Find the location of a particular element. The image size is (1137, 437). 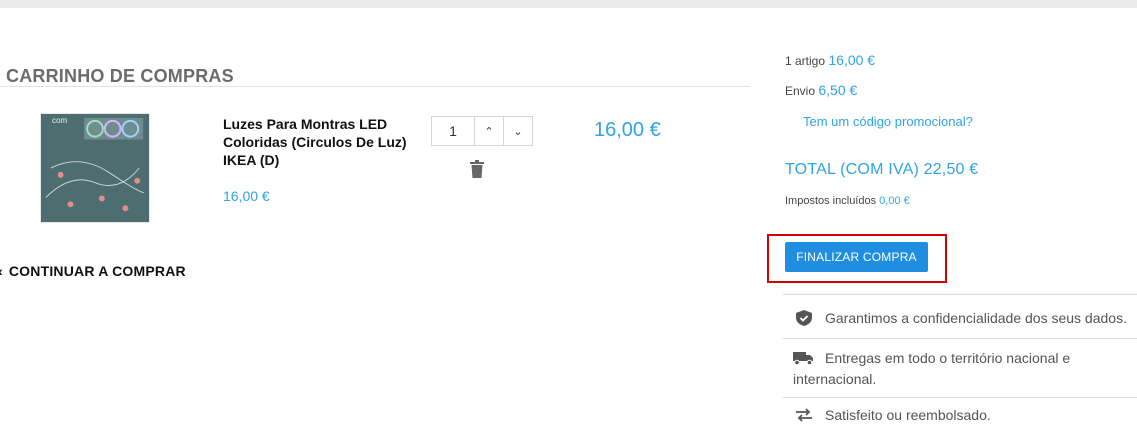

summary-items: 1 artigo 16,00 € is located at coordinates (830, 60).